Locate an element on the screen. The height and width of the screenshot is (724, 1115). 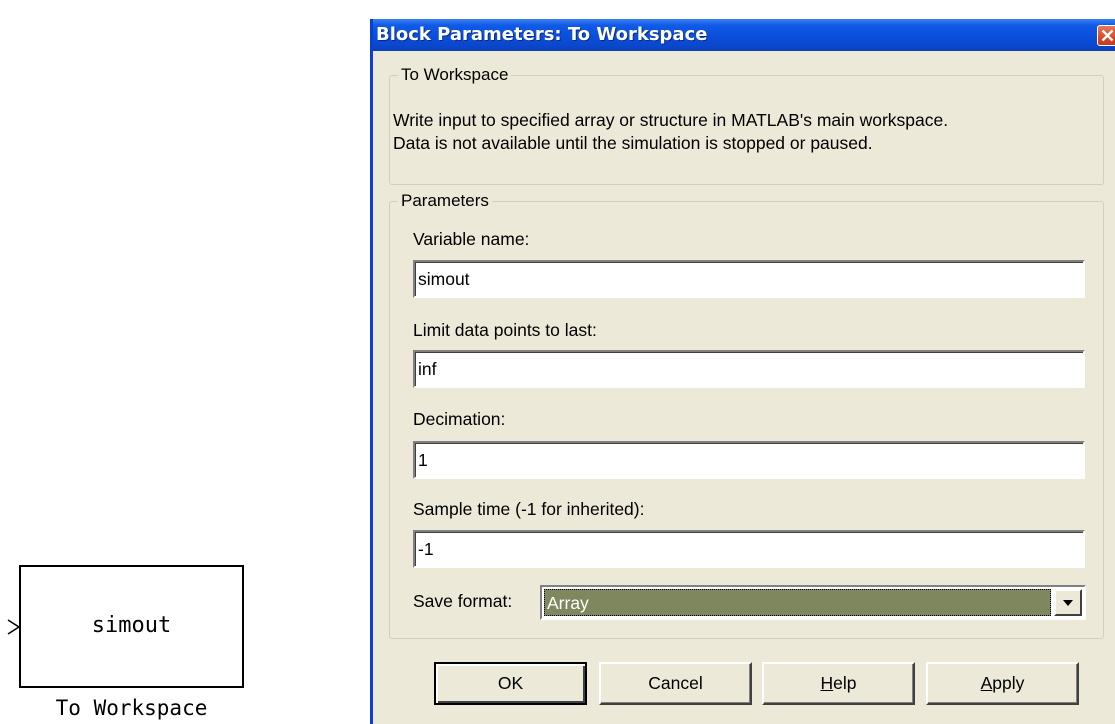
decimation-label: Decimation: is located at coordinates (459, 419).